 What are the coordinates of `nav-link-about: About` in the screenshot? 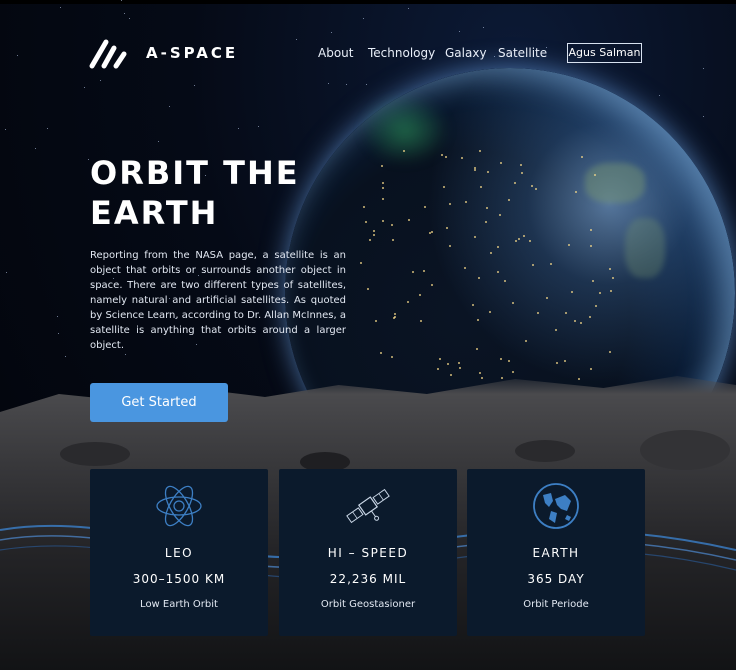 It's located at (335, 53).